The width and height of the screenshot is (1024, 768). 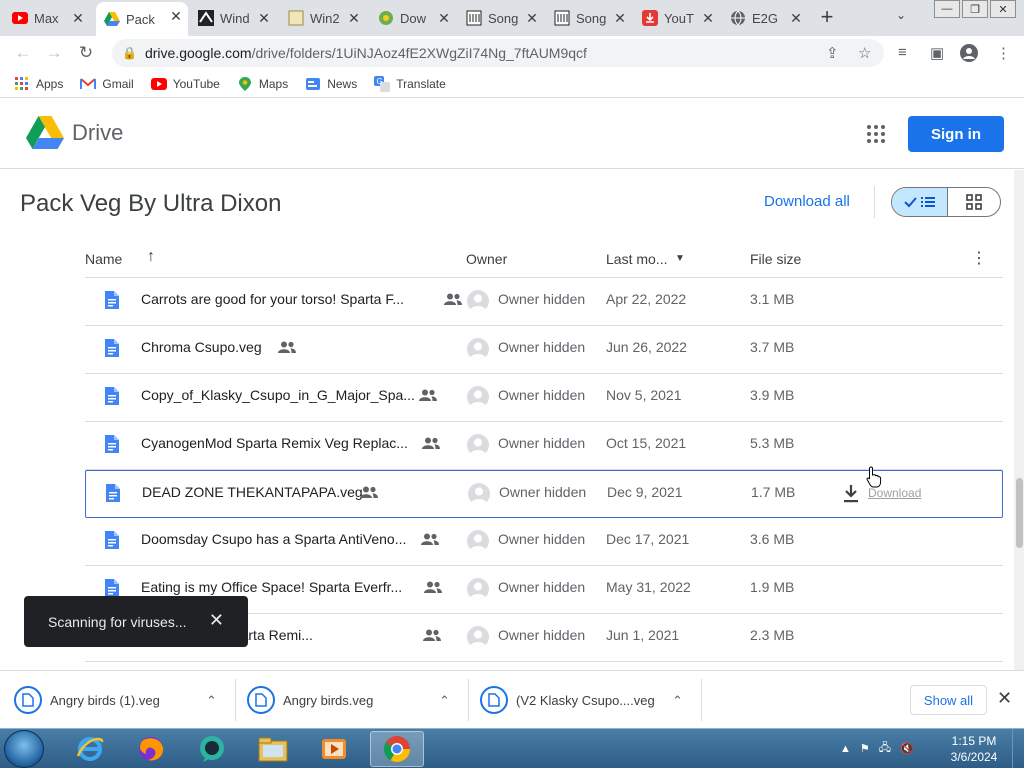 I want to click on firefox-icon, so click(x=151, y=749).